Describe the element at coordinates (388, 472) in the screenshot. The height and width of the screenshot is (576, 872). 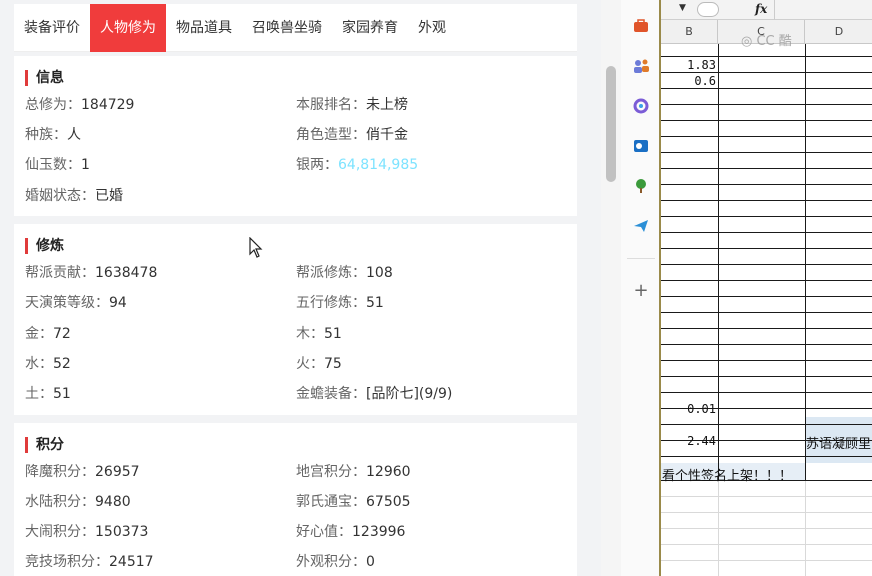
I see `palace-points-value: 12960` at that location.